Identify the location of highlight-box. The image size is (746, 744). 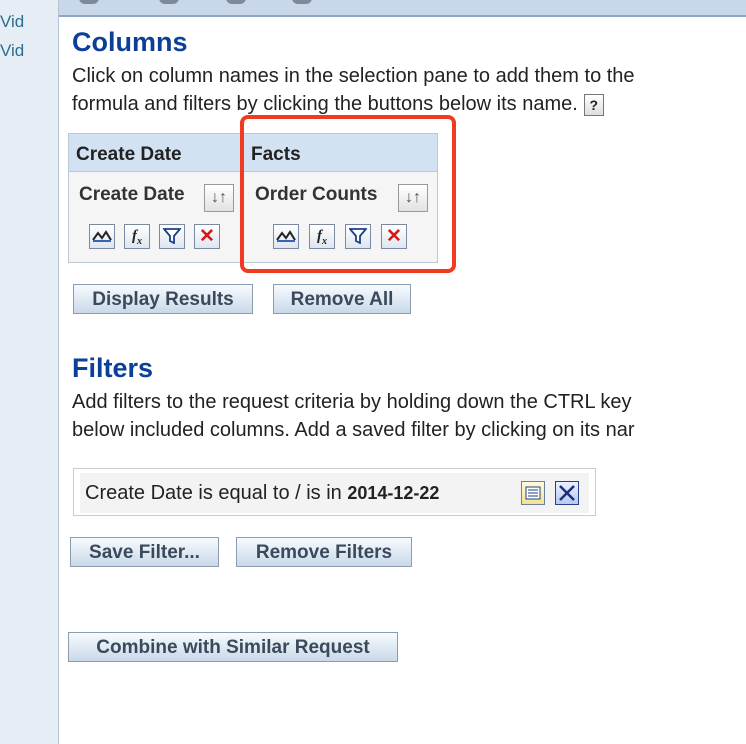
(348, 194).